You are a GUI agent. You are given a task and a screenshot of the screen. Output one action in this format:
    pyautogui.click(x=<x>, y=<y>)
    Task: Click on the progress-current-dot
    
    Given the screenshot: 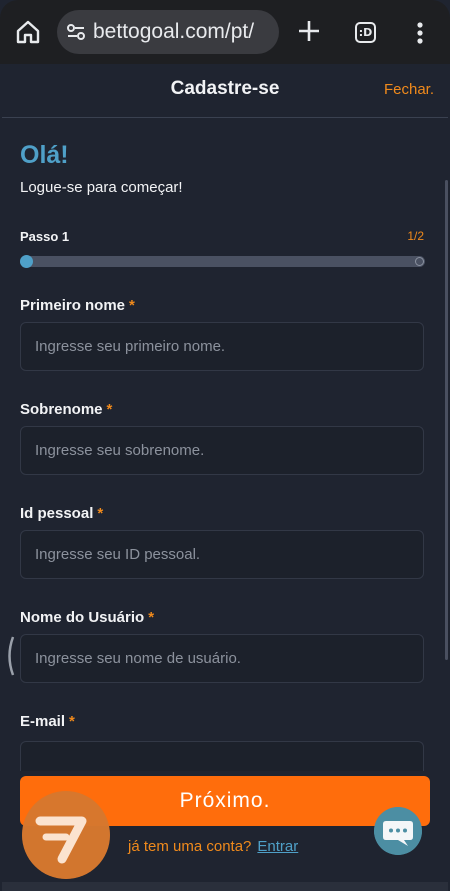 What is the action you would take?
    pyautogui.click(x=26, y=261)
    